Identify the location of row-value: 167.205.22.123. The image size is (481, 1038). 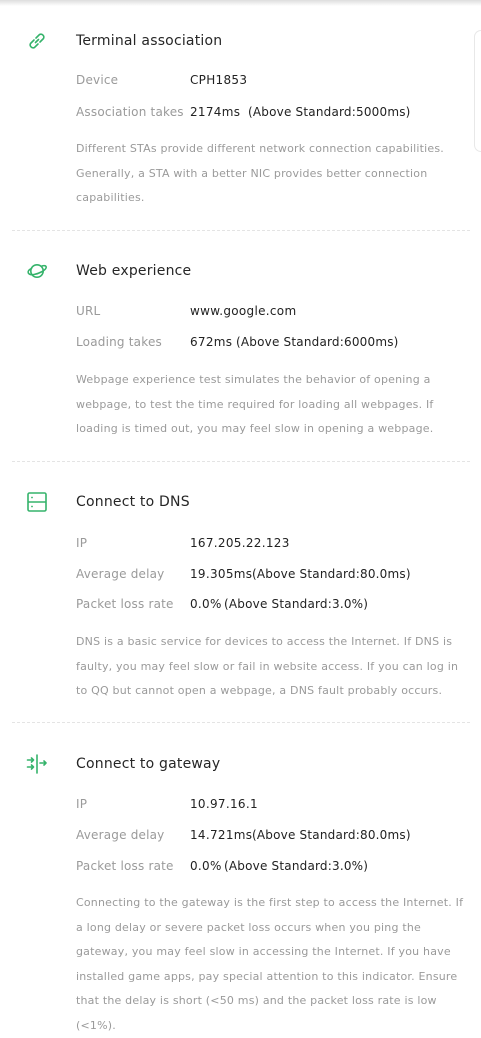
(240, 543).